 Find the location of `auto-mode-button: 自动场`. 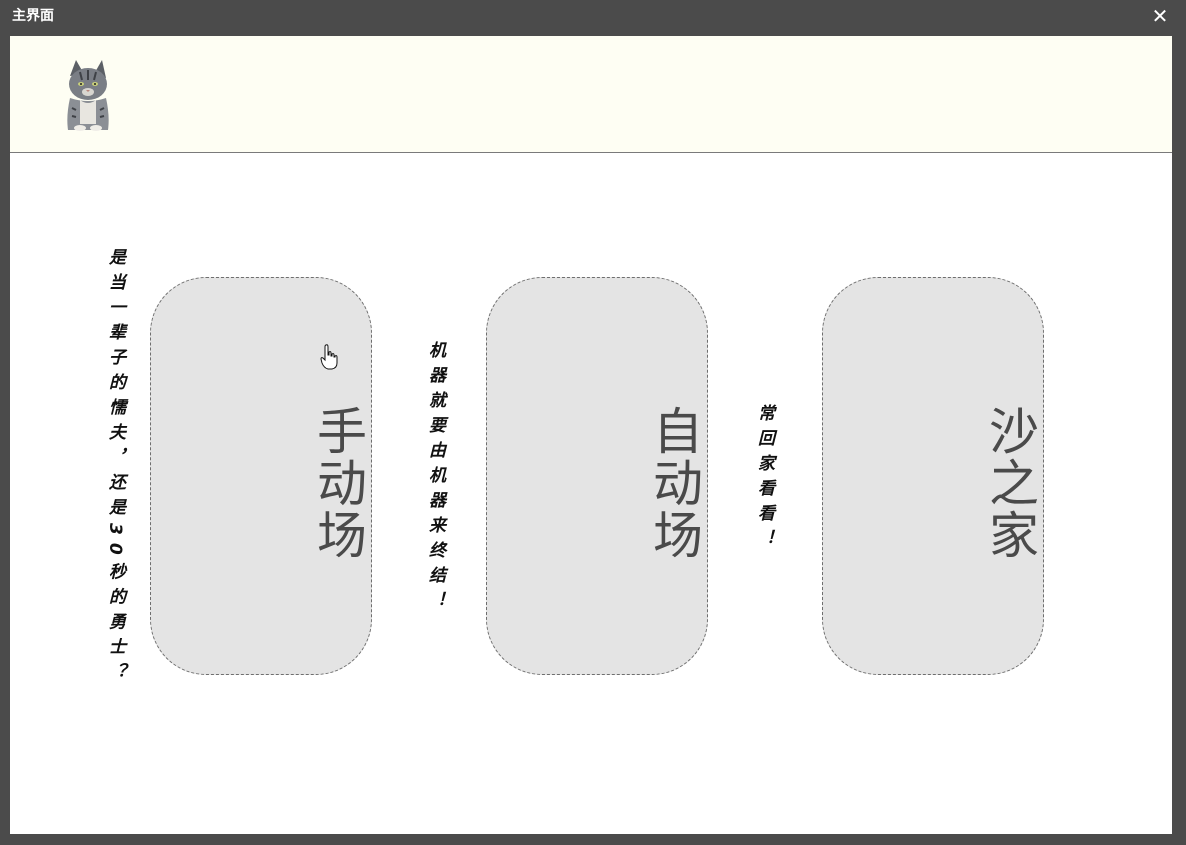

auto-mode-button: 自动场 is located at coordinates (597, 476).